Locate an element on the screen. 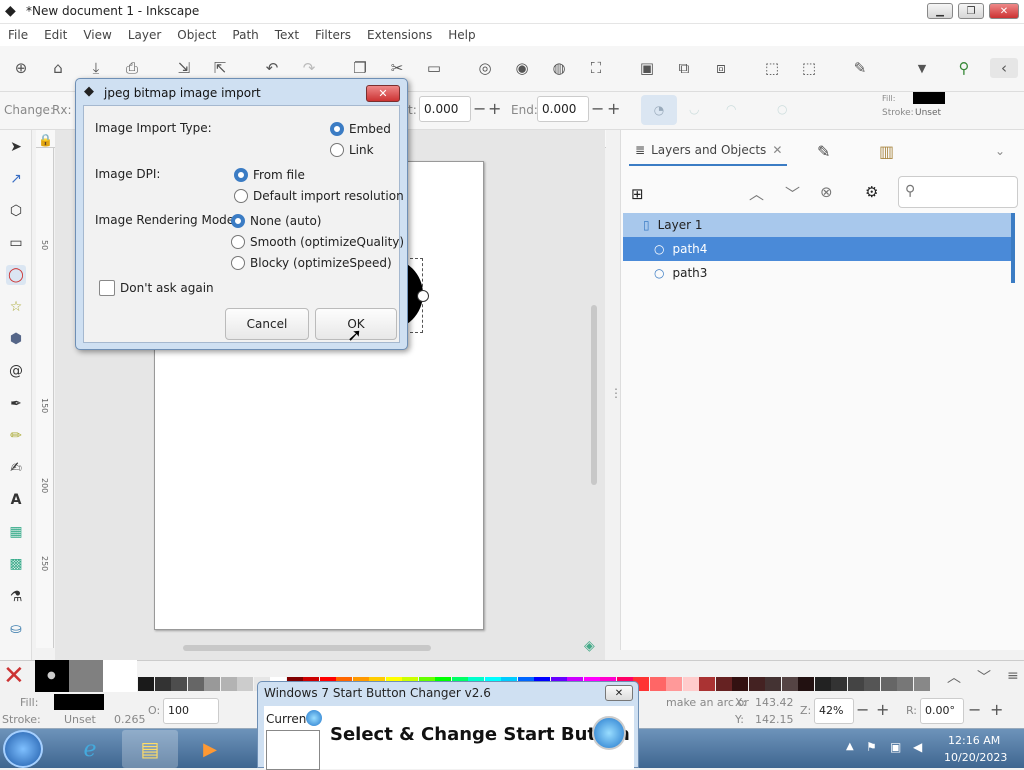 This screenshot has height=770, width=1024. none-auto-label: None (auto) is located at coordinates (286, 221).